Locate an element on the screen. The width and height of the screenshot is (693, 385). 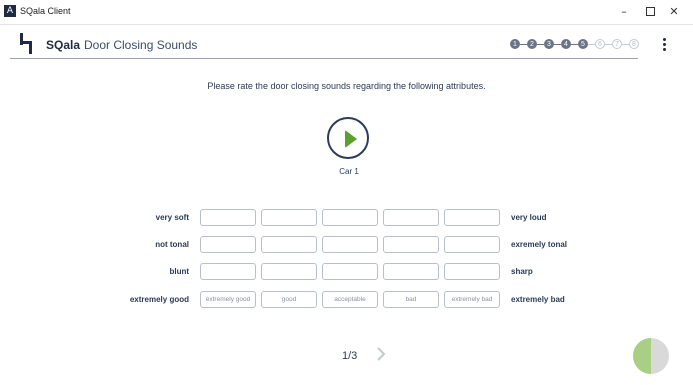
window-titlebar: A SQala Client – ✕ is located at coordinates (346, 12).